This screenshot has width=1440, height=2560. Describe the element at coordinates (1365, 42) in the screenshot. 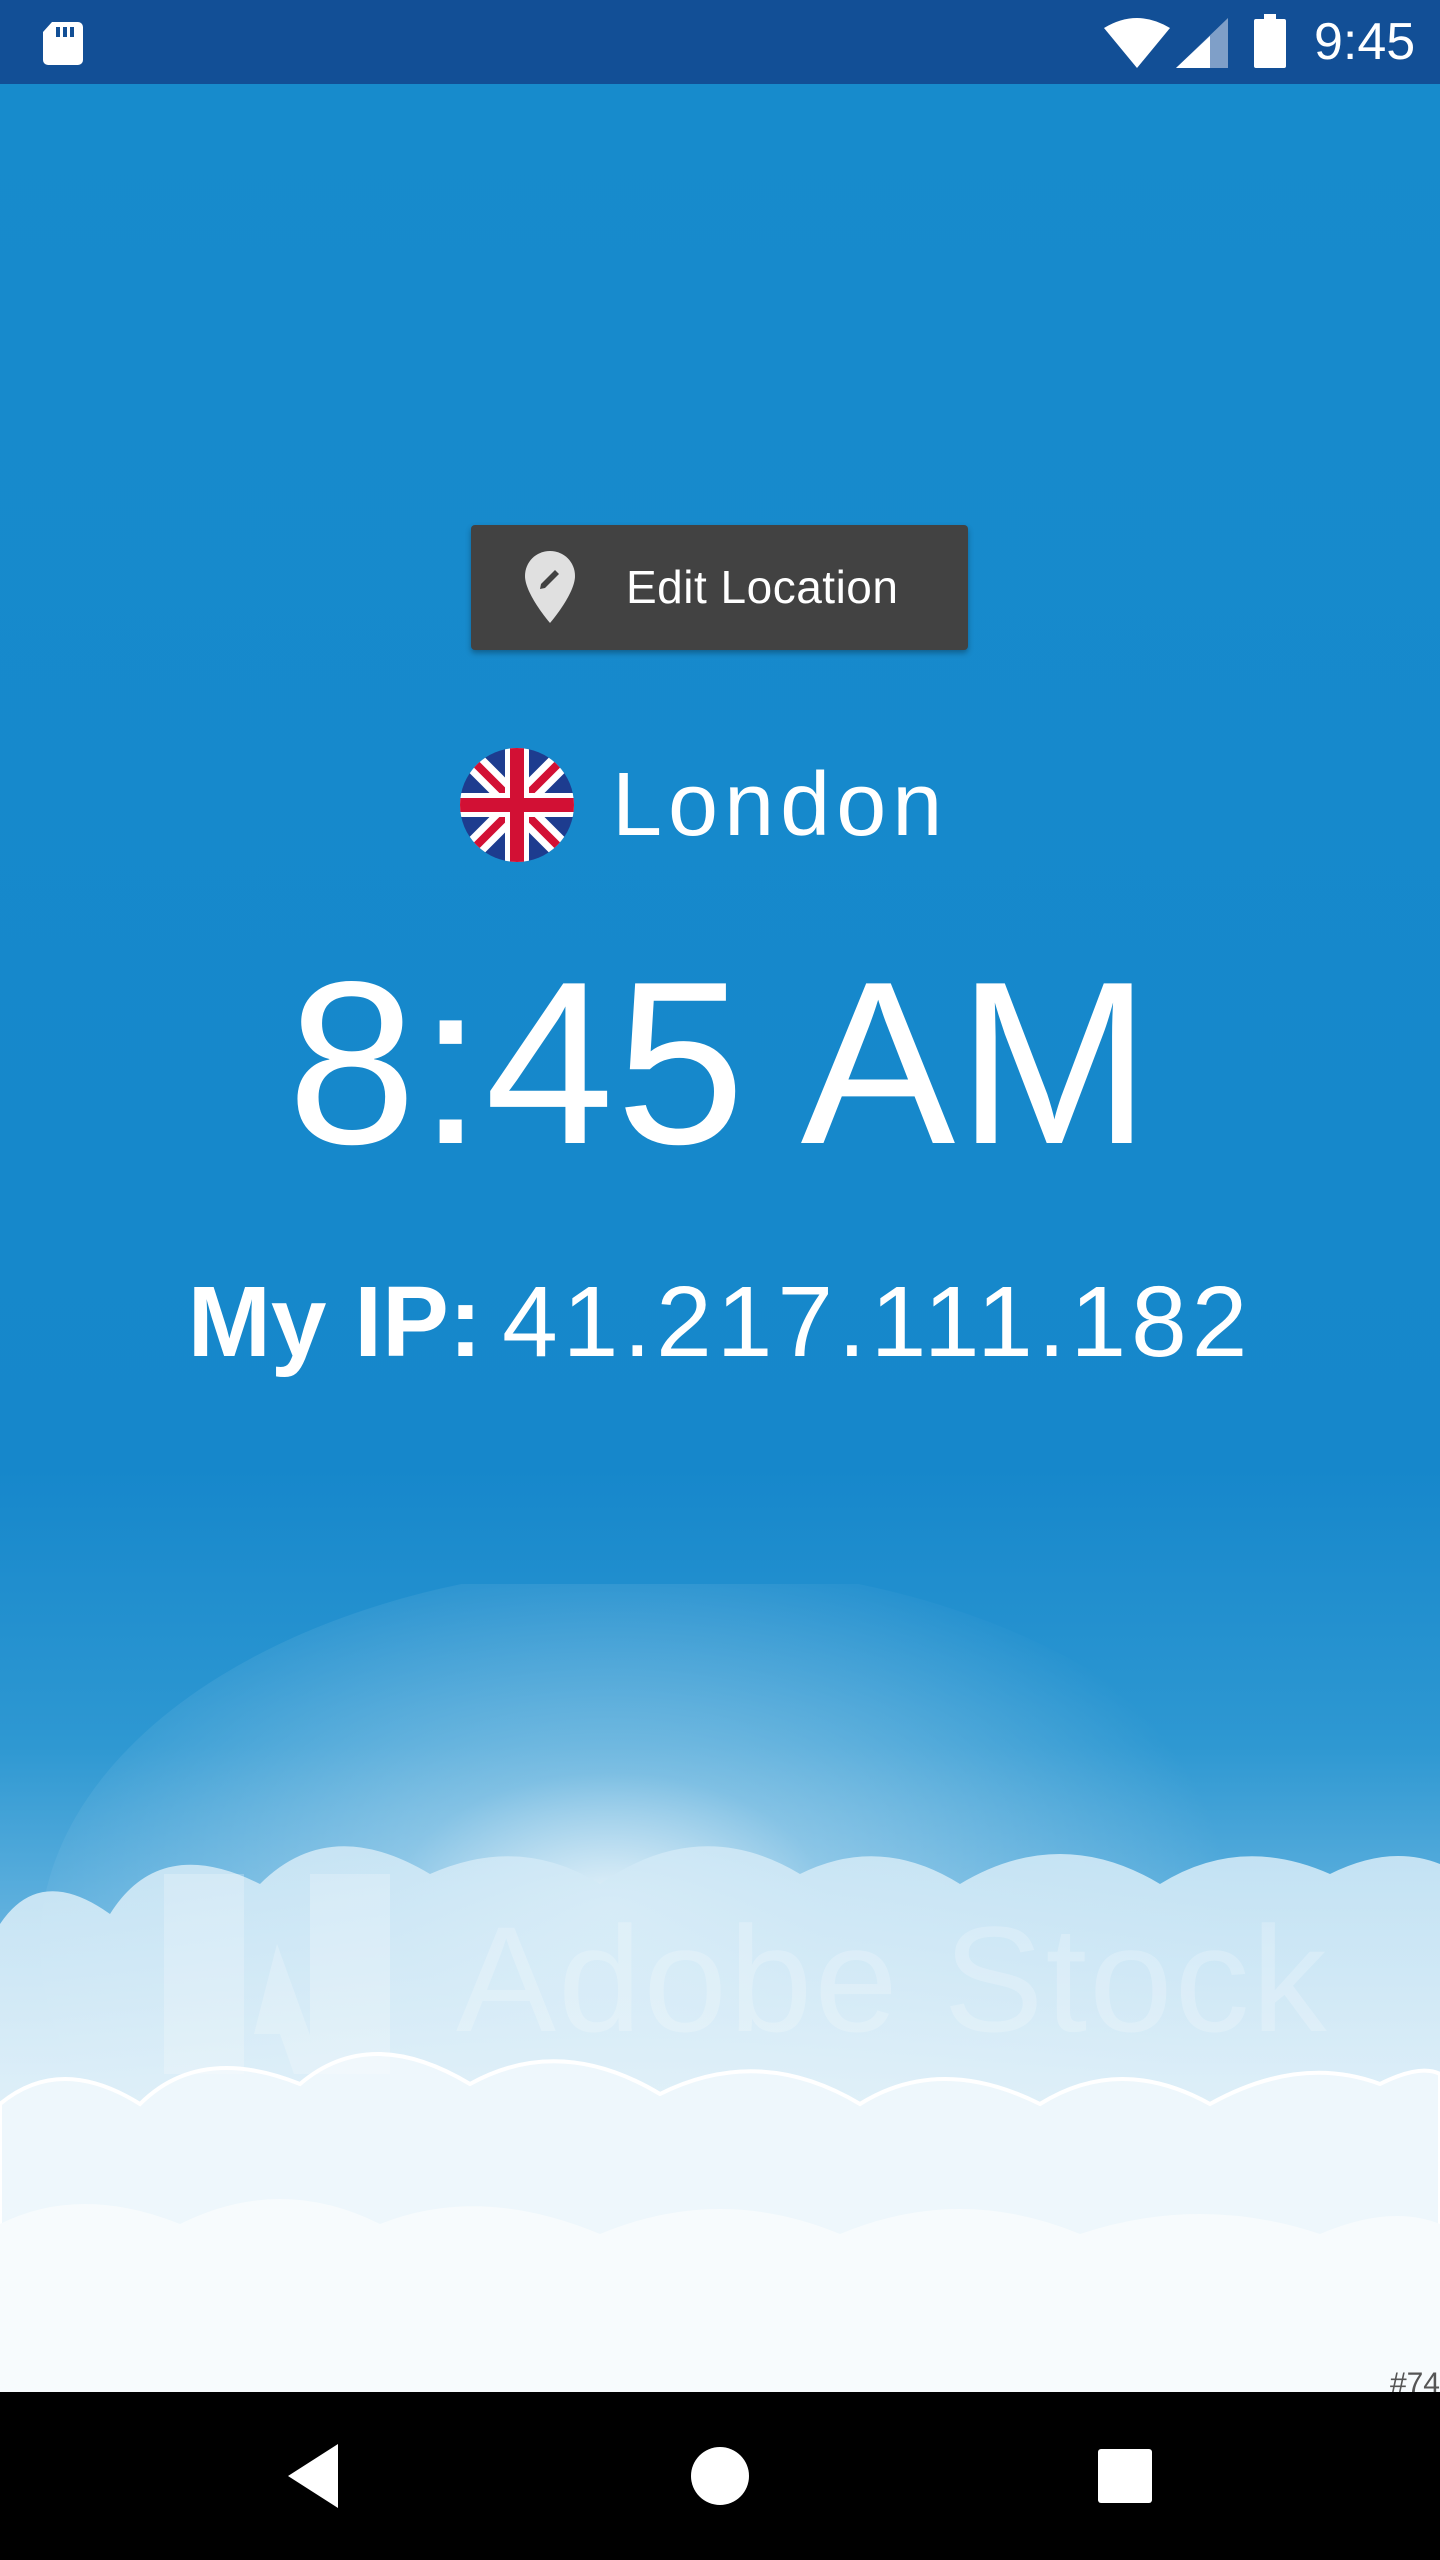

I see `status-clock: 9:45` at that location.